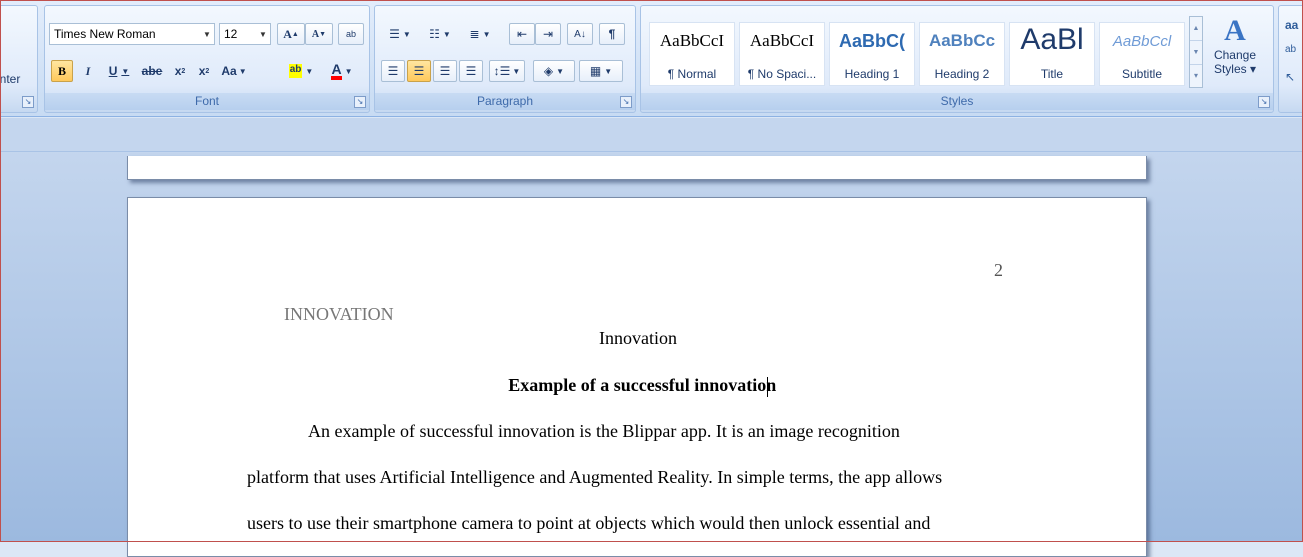  What do you see at coordinates (204, 71) in the screenshot?
I see `superscript-button: x2` at bounding box center [204, 71].